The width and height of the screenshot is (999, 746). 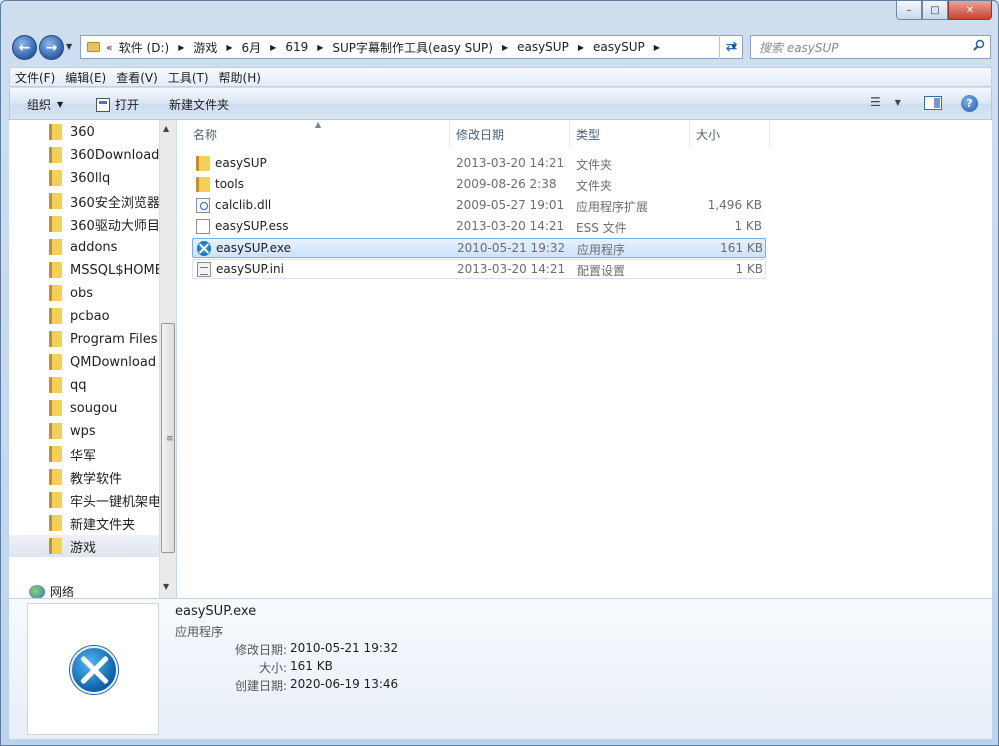 I want to click on file-row: easySUP.exe 2010-05-21 19:32 应用程序 161 KB, so click(x=479, y=248).